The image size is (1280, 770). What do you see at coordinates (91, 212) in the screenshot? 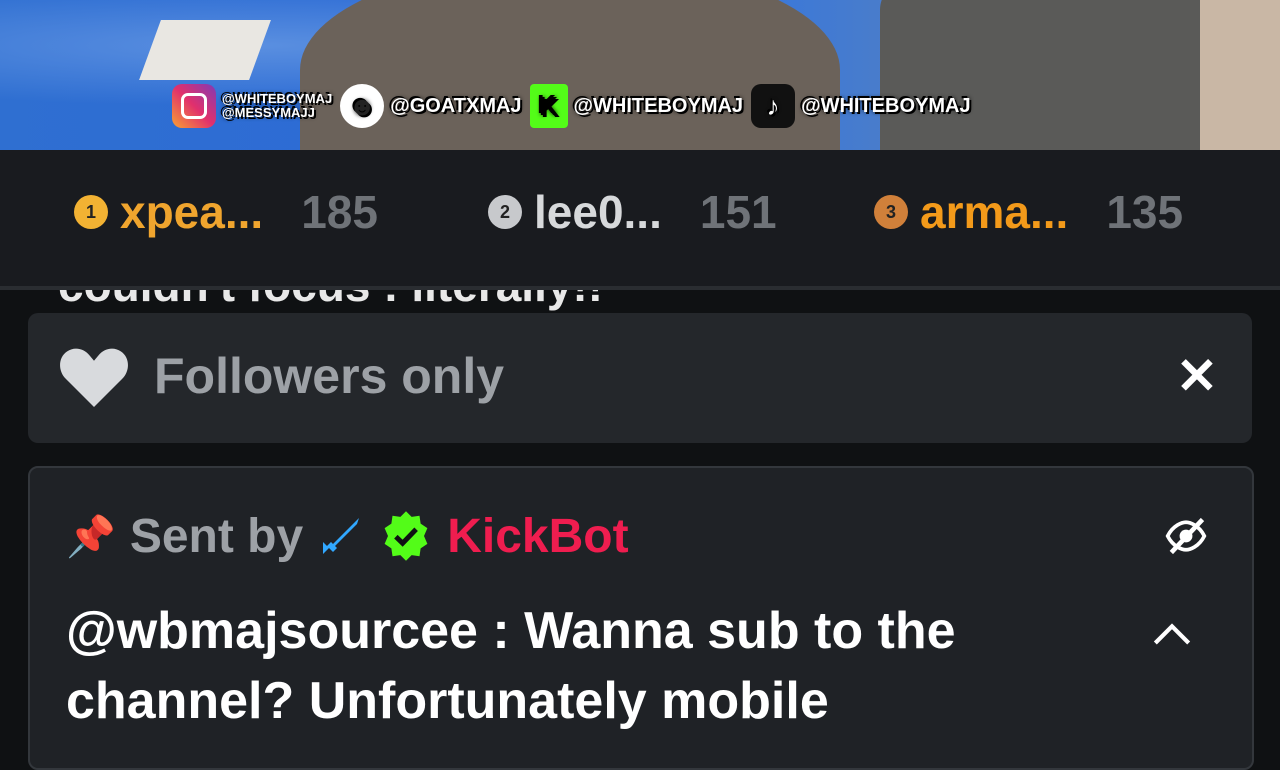
I see `medal-gold-icon: 1` at bounding box center [91, 212].